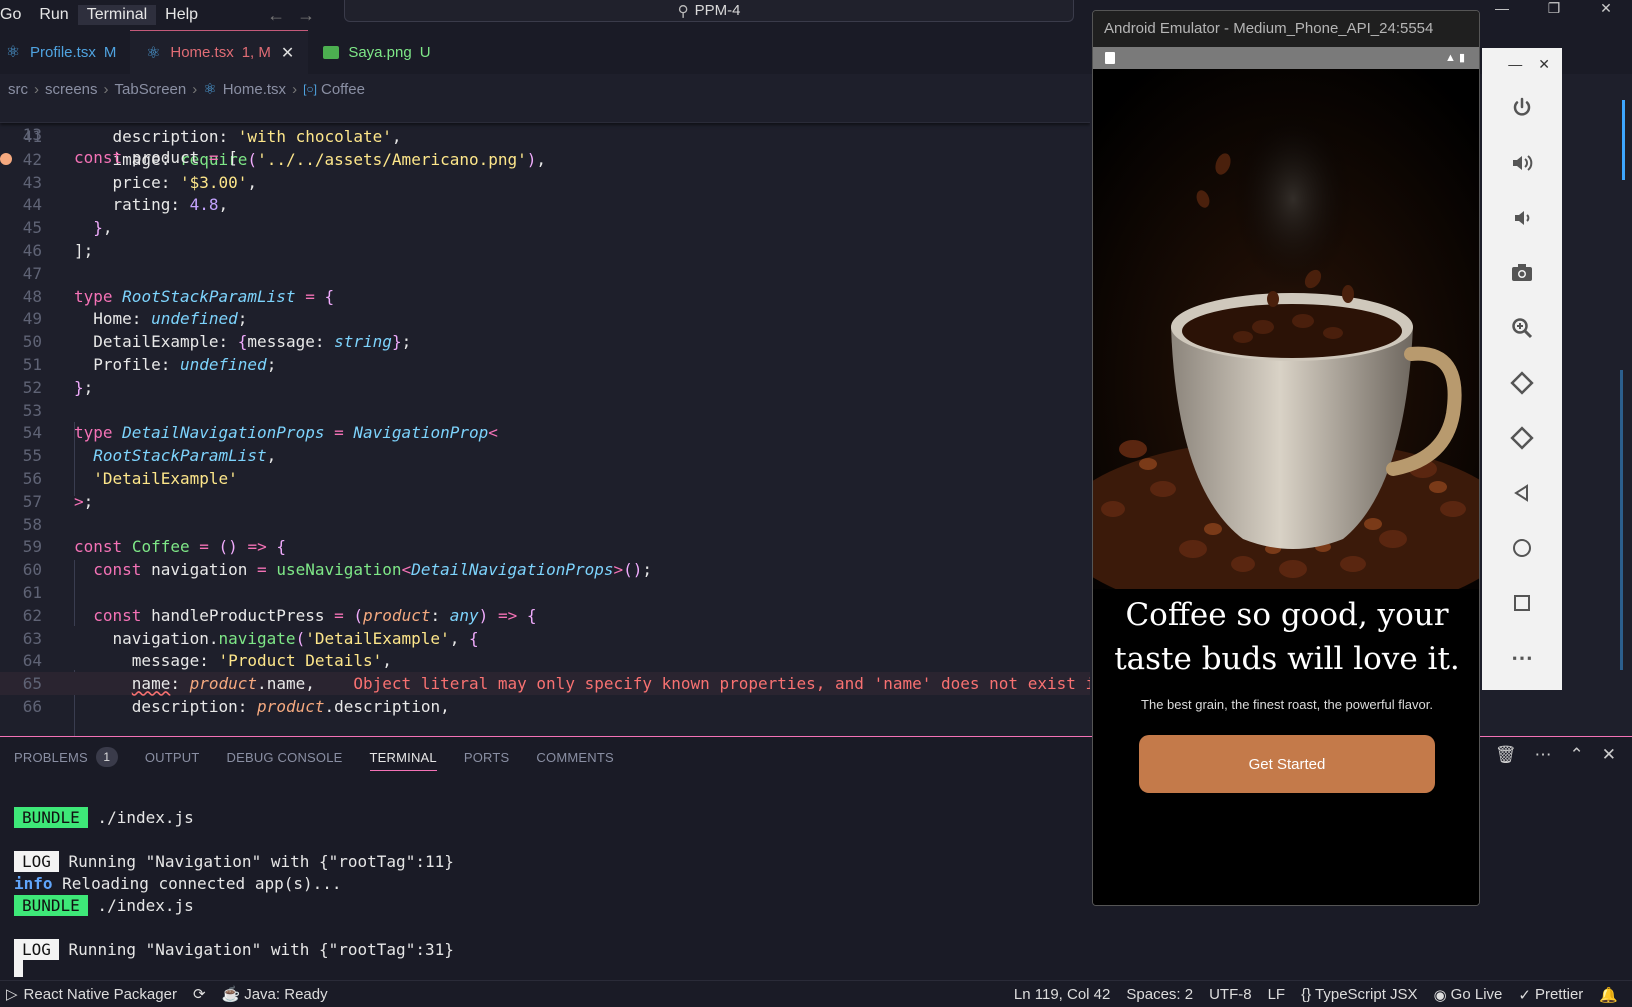  What do you see at coordinates (1062, 994) in the screenshot?
I see `status-cursor-position: Ln 119, Col 42` at bounding box center [1062, 994].